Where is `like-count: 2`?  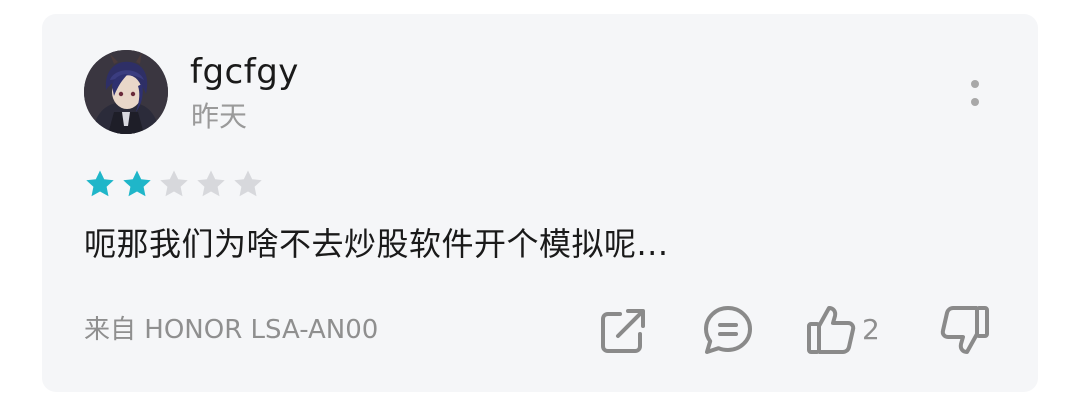
like-count: 2 is located at coordinates (871, 329).